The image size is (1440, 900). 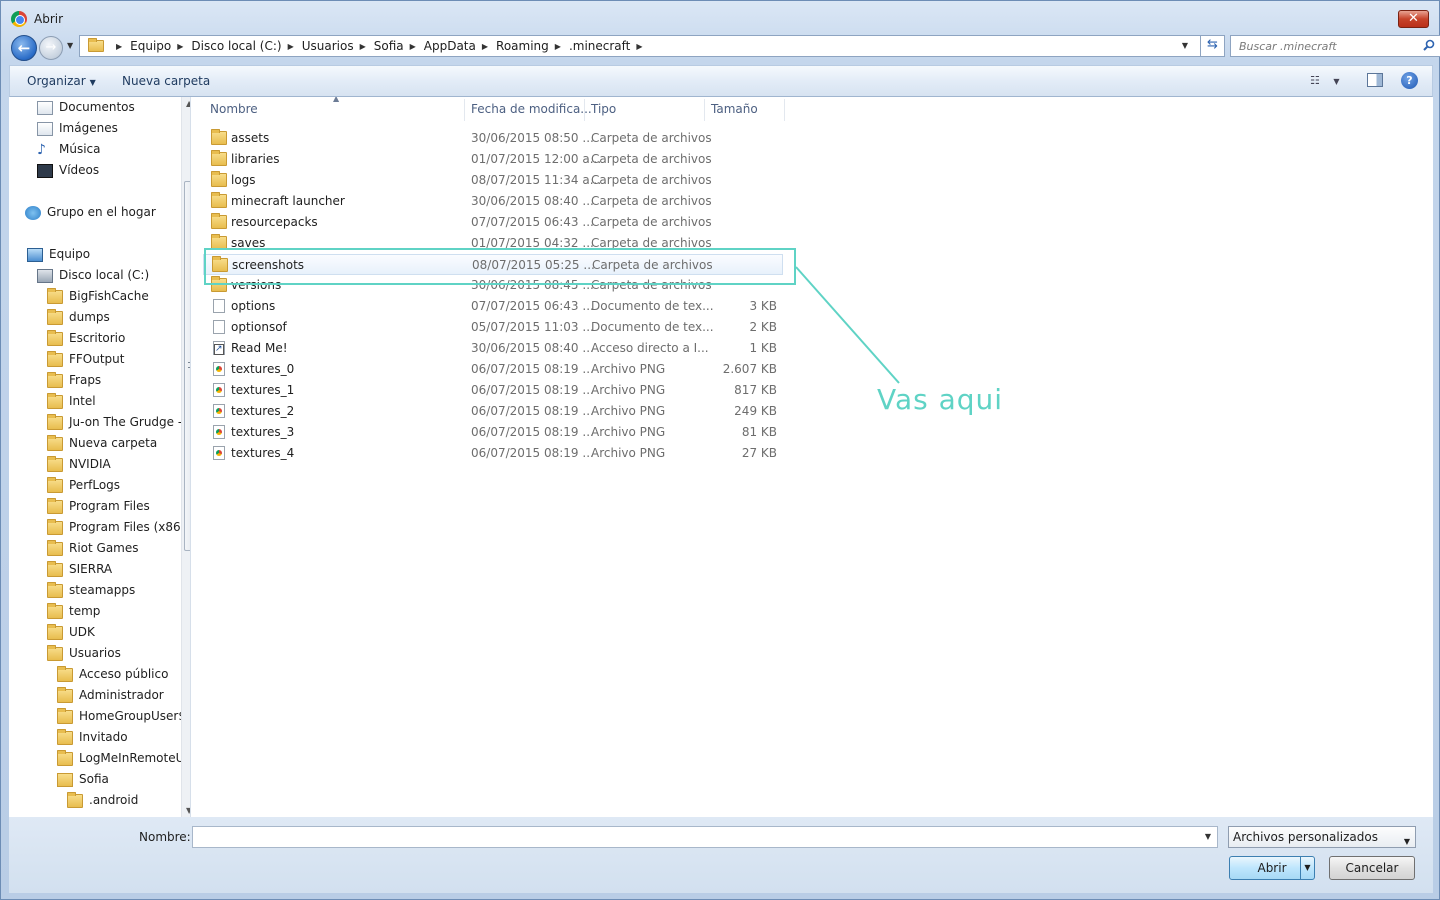 I want to click on scroll-thumb, so click(x=187, y=366).